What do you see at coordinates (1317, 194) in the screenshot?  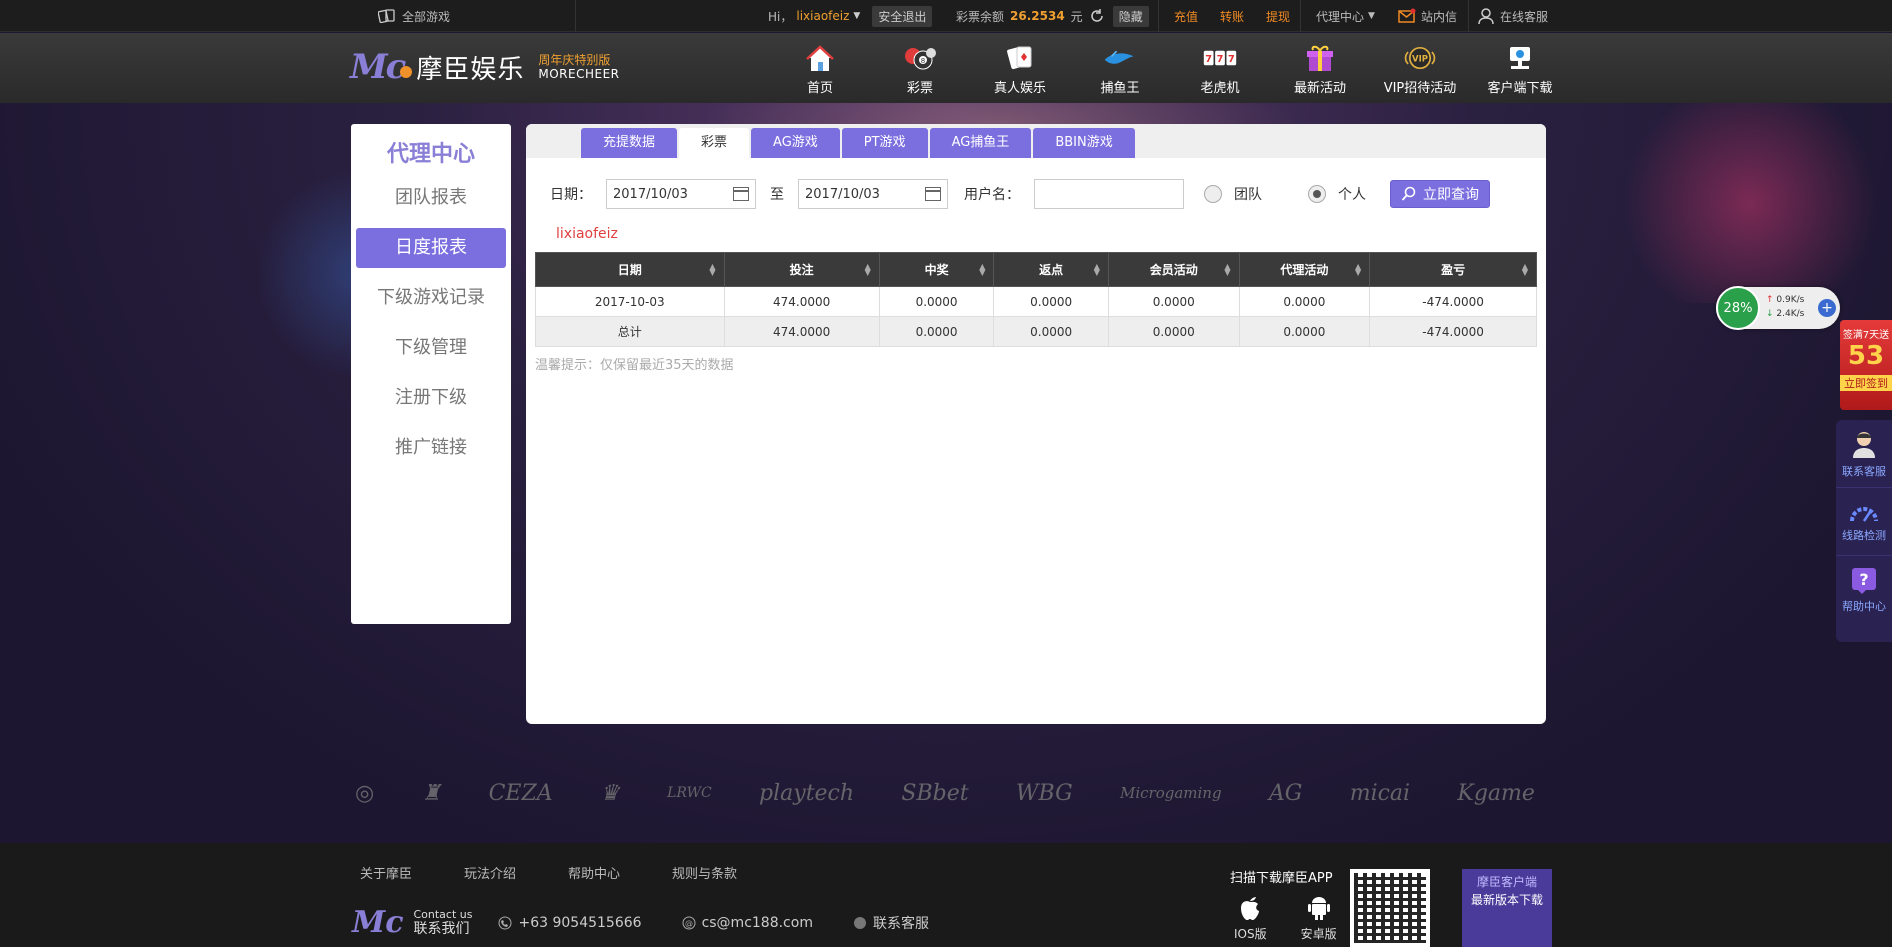 I see `personal-radio` at bounding box center [1317, 194].